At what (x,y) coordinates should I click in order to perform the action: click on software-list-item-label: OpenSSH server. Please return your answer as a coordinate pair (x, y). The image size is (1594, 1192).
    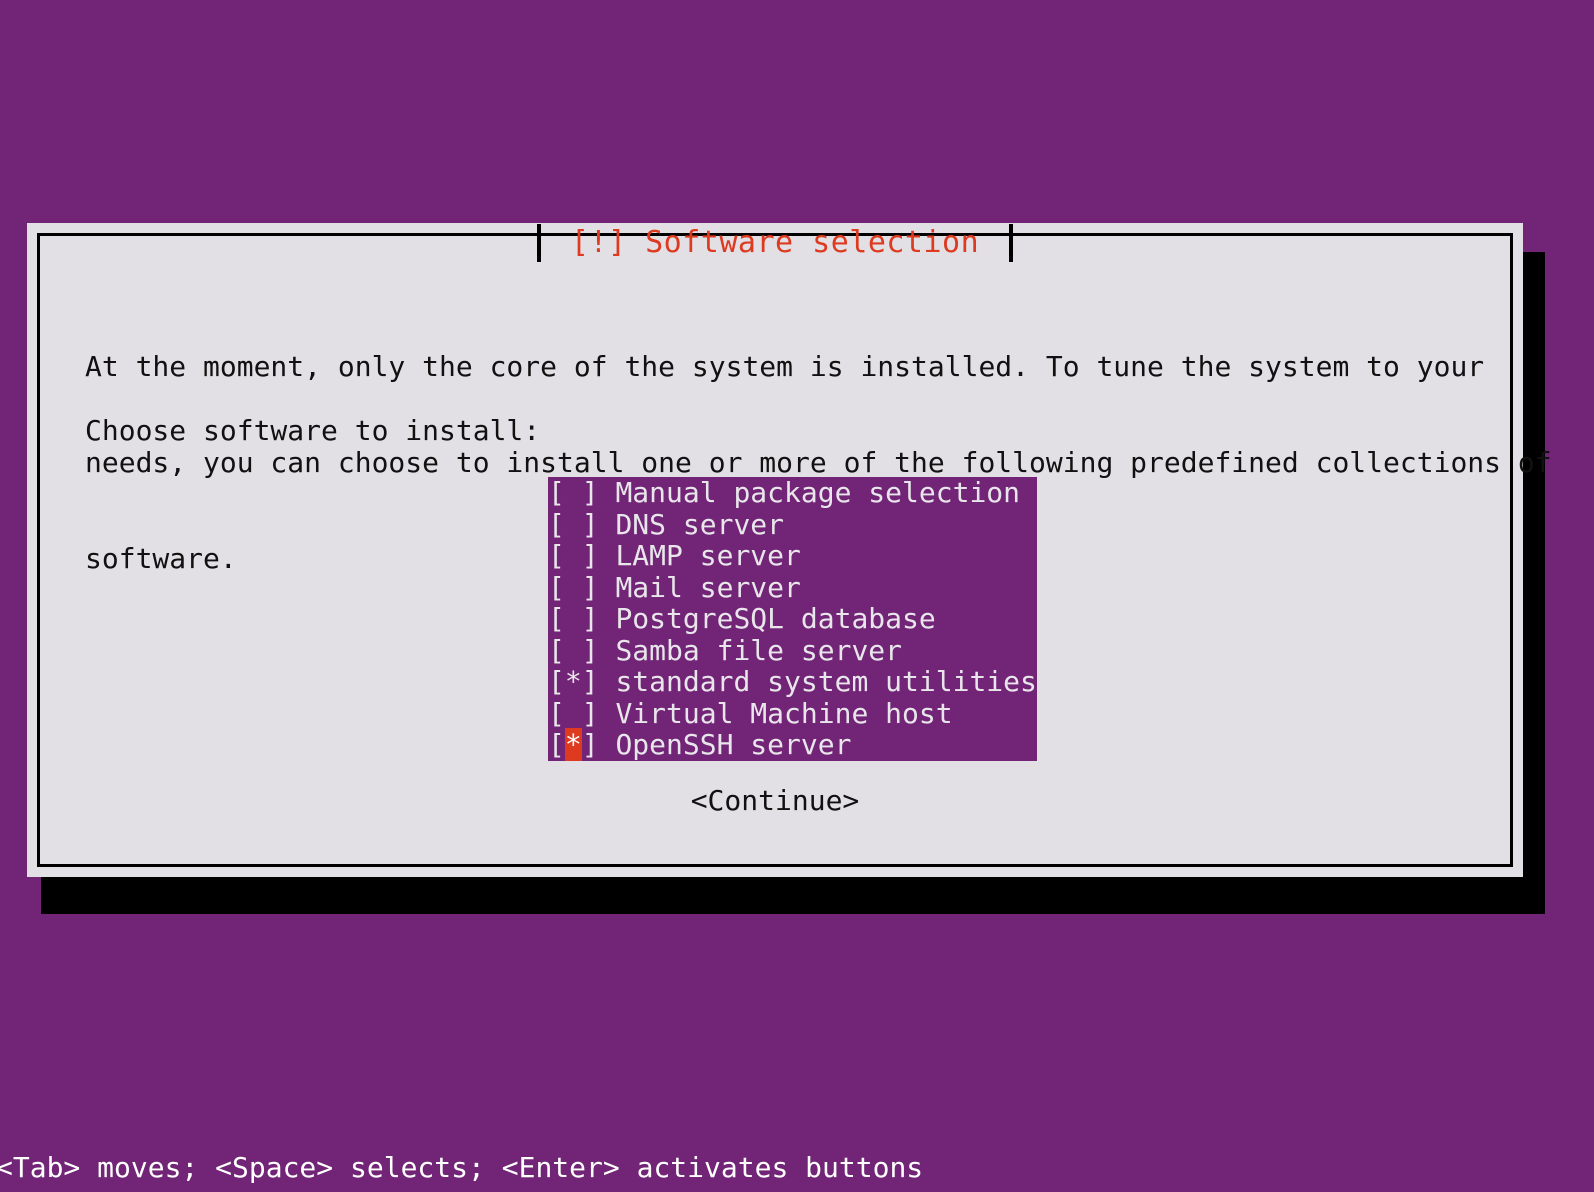
    Looking at the image, I should click on (733, 744).